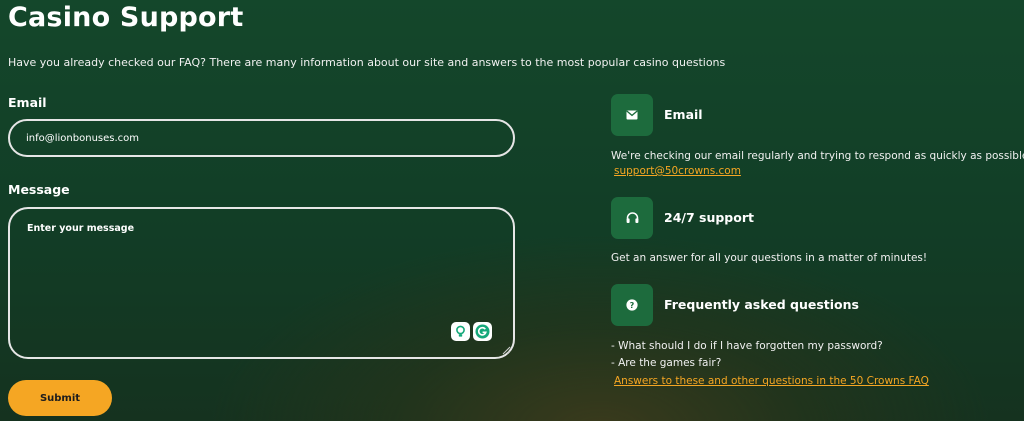  What do you see at coordinates (471, 331) in the screenshot?
I see `writing-assistant-widget` at bounding box center [471, 331].